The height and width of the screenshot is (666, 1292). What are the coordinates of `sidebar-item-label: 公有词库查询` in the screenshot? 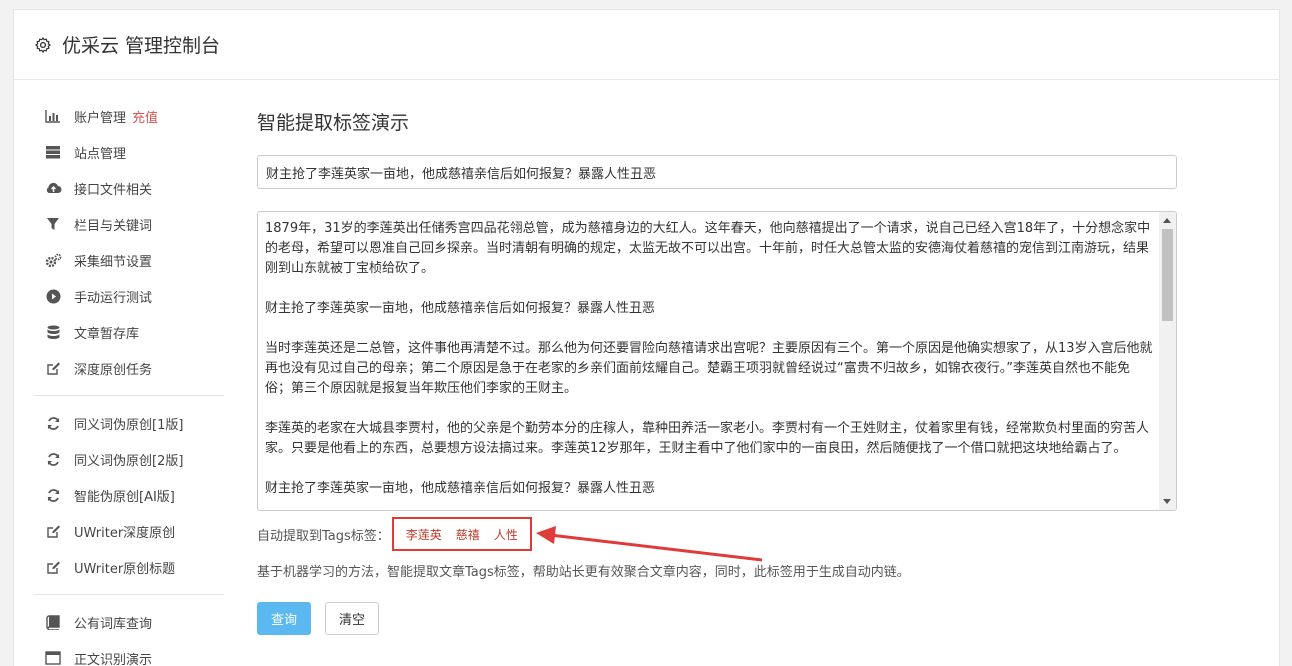 It's located at (113, 624).